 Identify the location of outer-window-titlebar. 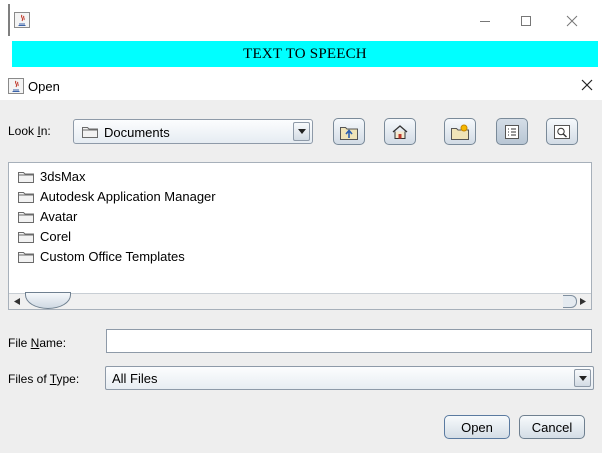
(301, 20).